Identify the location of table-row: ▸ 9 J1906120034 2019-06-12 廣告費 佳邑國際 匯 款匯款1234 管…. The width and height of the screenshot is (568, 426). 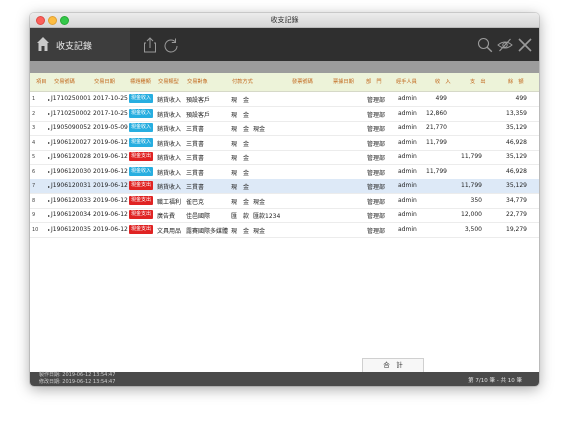
(284, 215).